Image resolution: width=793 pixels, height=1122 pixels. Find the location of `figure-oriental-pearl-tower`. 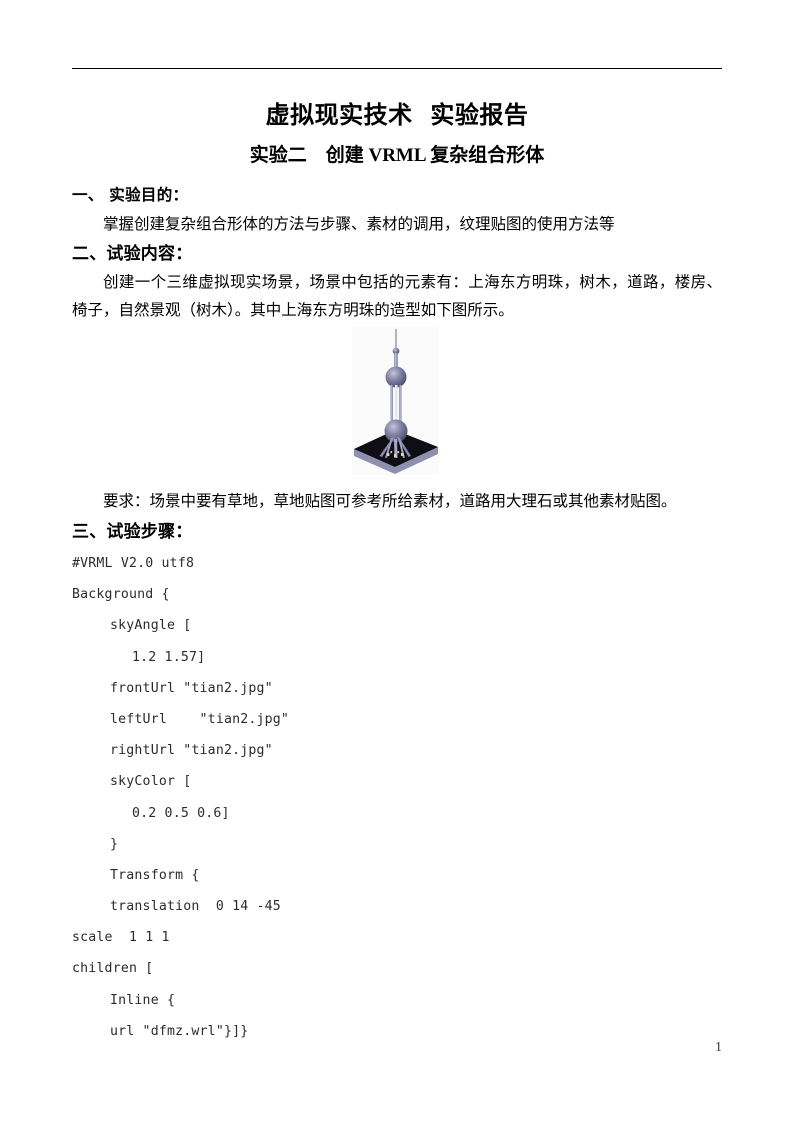

figure-oriental-pearl-tower is located at coordinates (395, 401).